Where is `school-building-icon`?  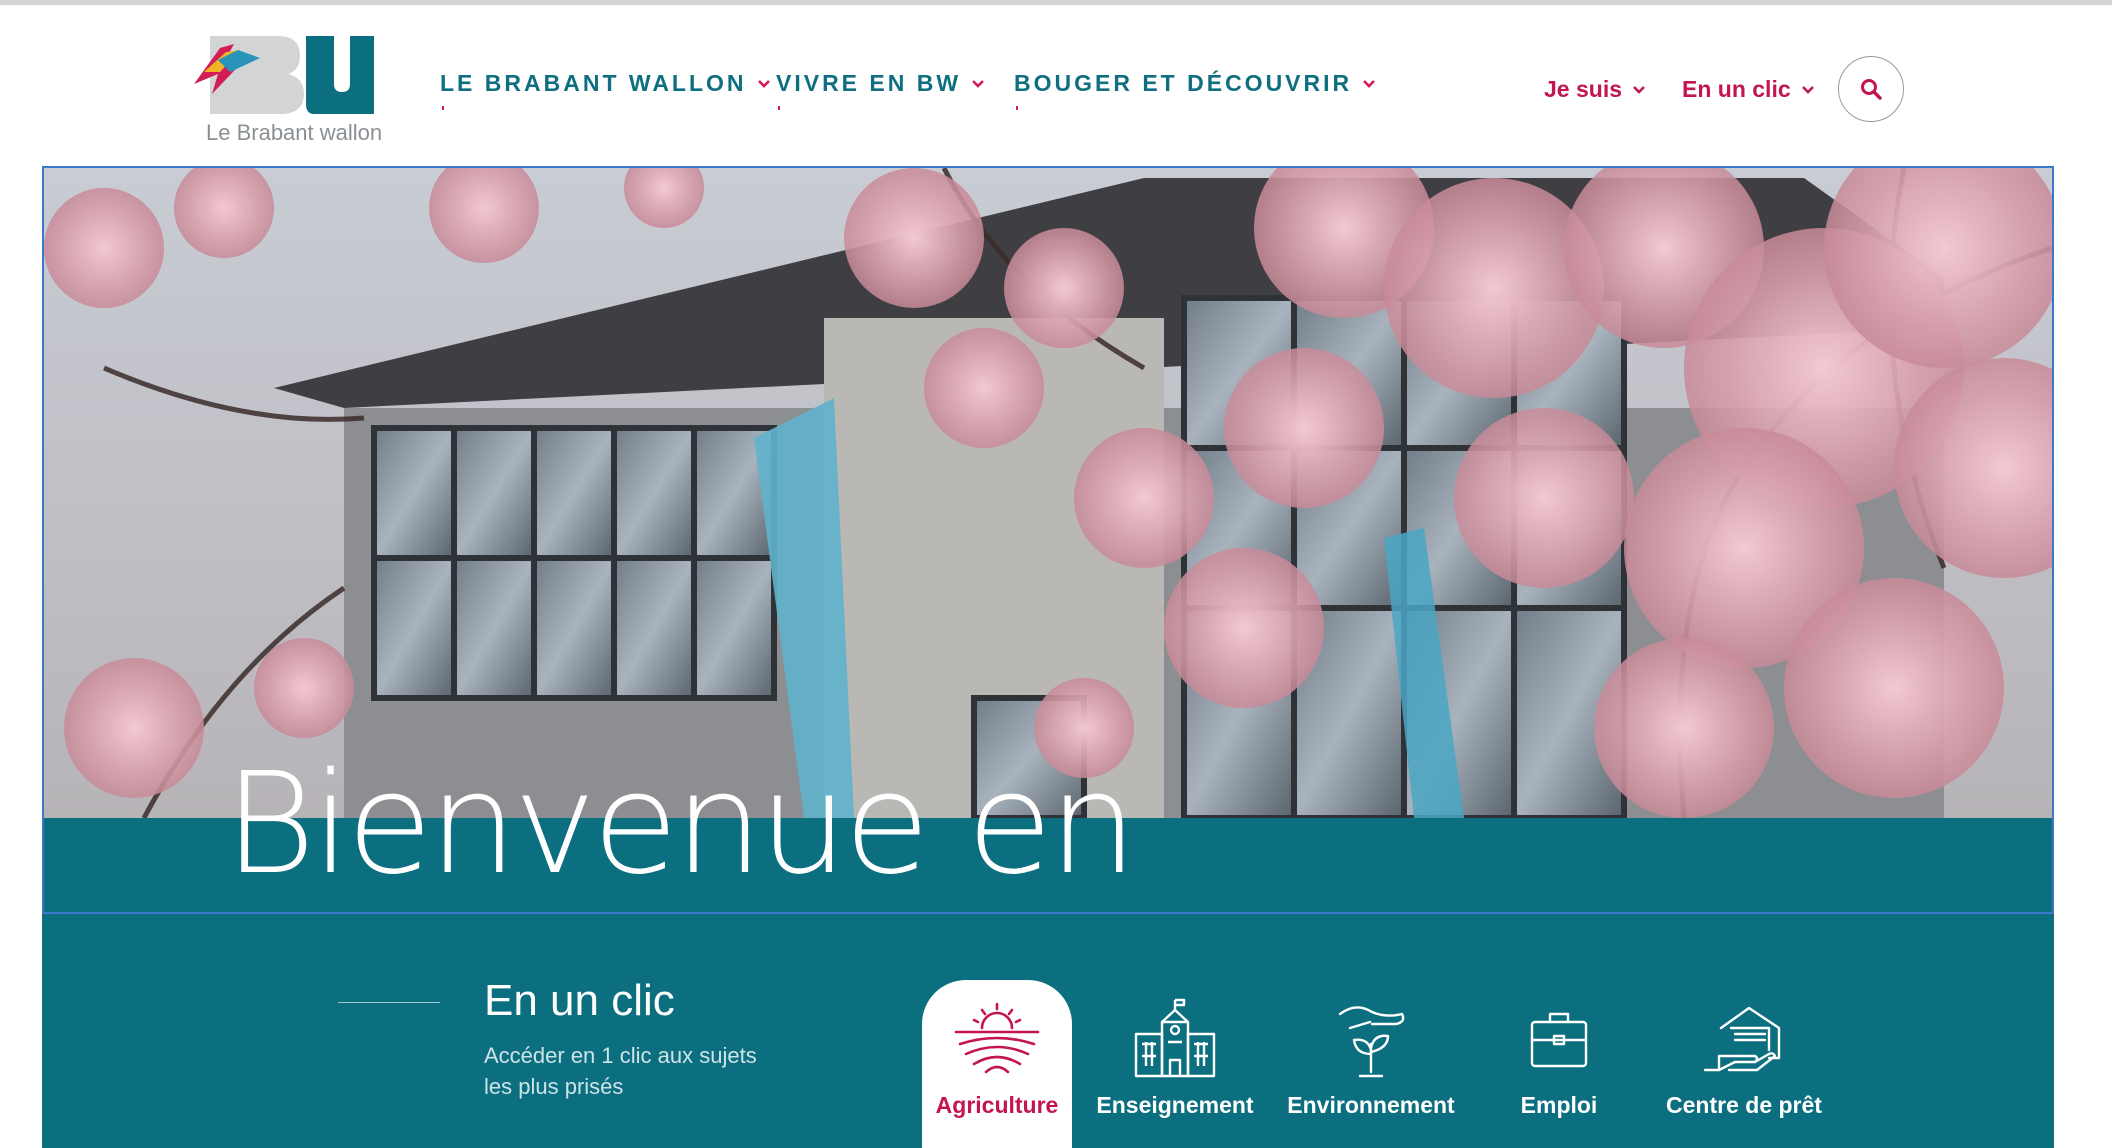 school-building-icon is located at coordinates (1175, 1038).